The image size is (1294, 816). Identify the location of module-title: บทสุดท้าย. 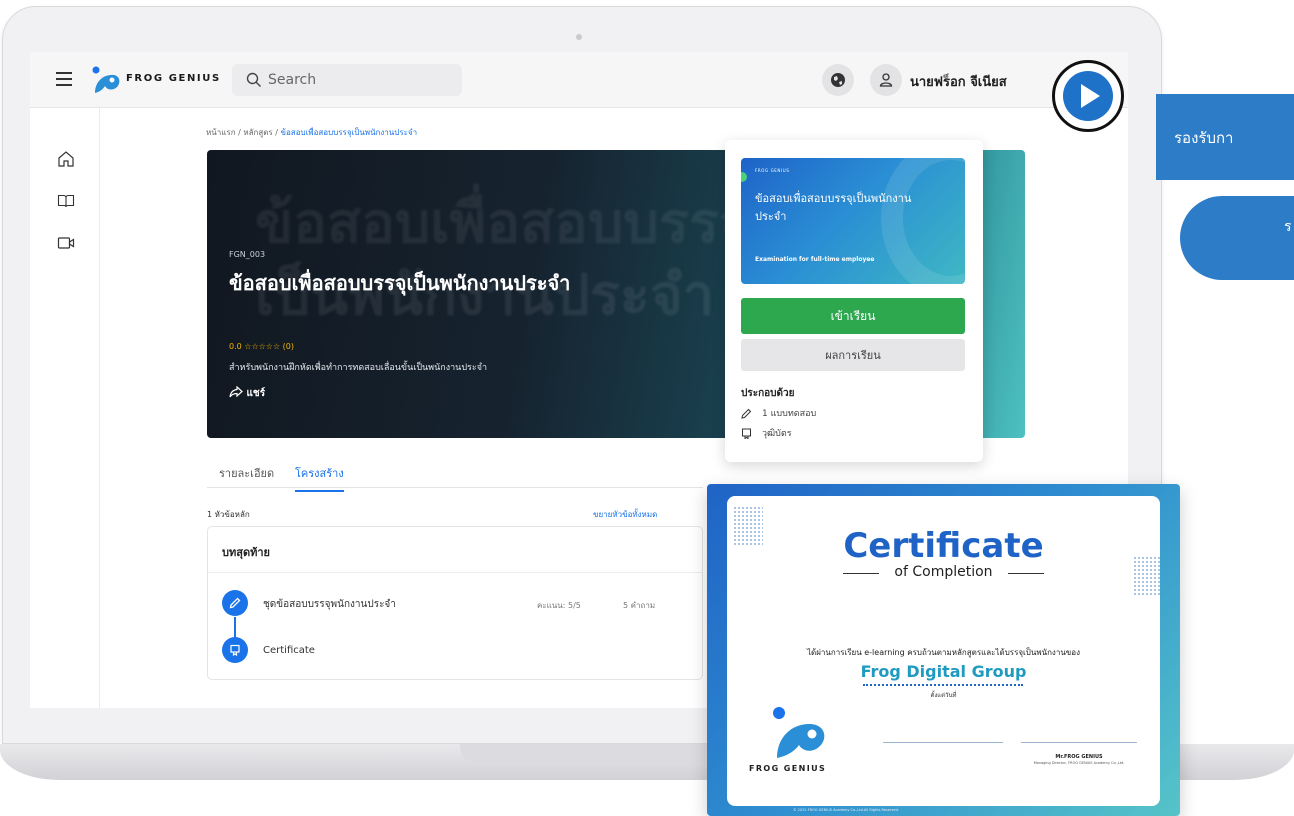
(455, 550).